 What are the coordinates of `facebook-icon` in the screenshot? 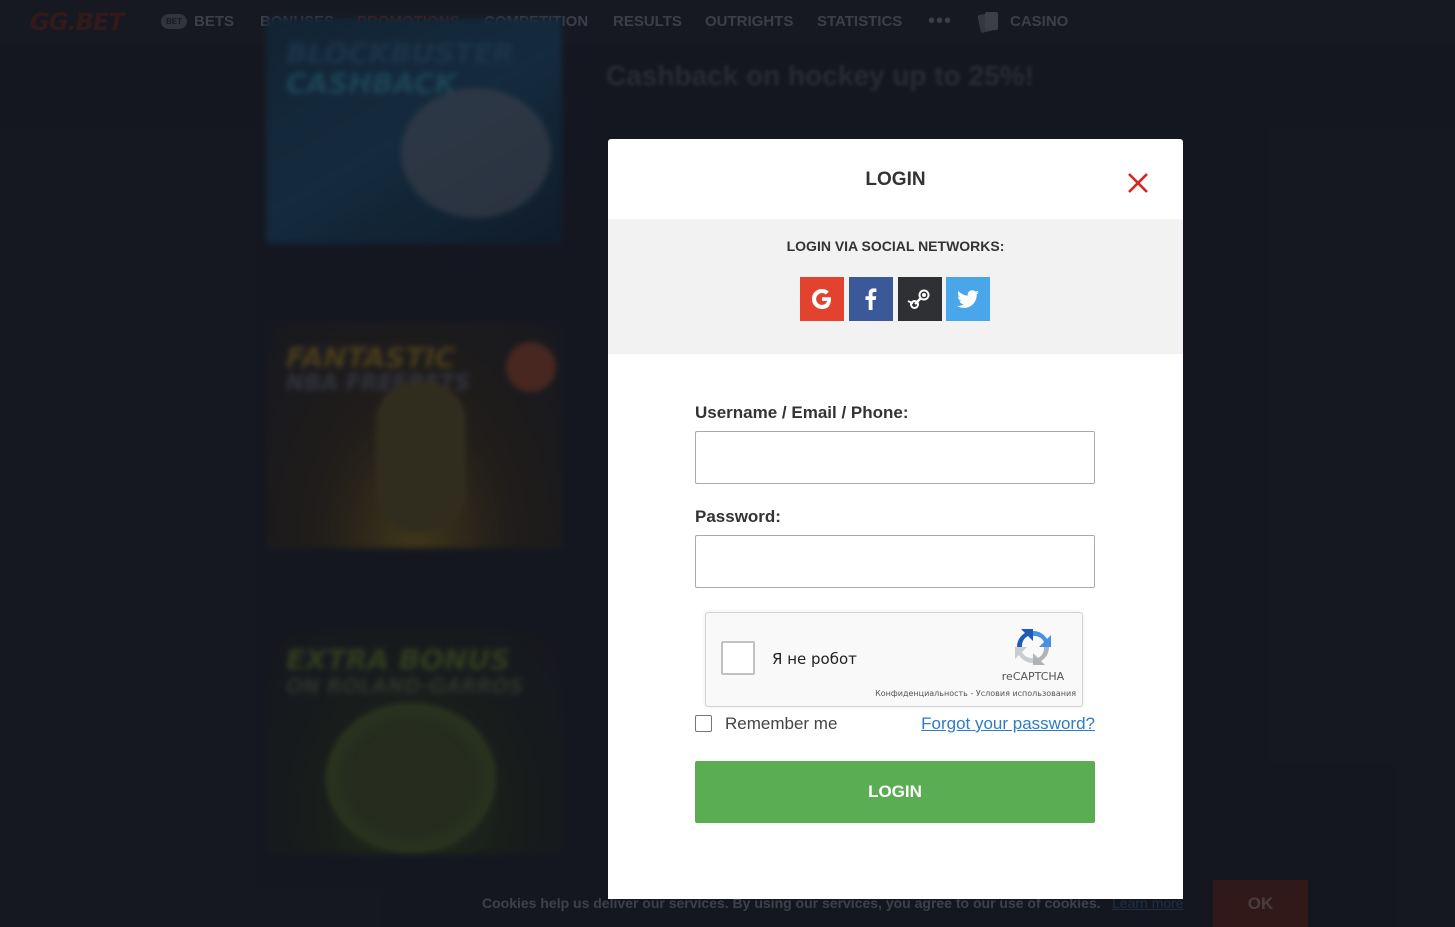 It's located at (871, 299).